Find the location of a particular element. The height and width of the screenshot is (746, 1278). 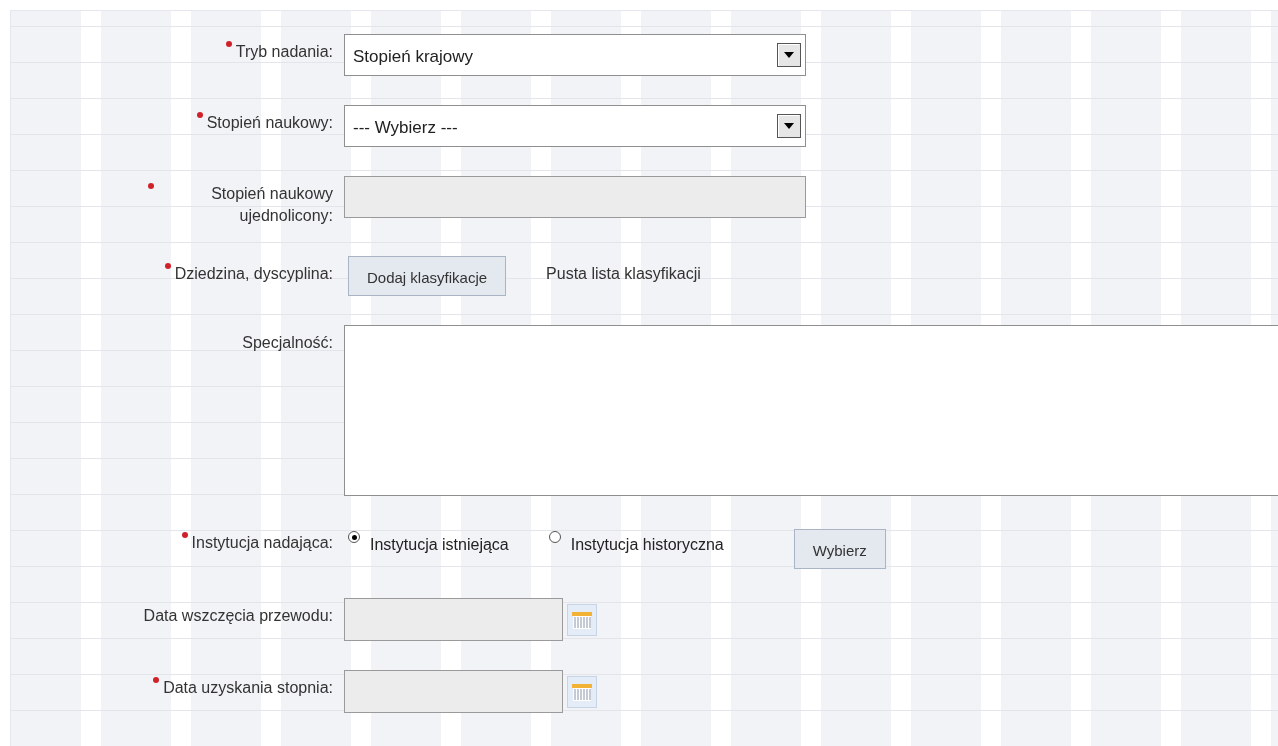

field-label: Specjalność: is located at coordinates (287, 343).